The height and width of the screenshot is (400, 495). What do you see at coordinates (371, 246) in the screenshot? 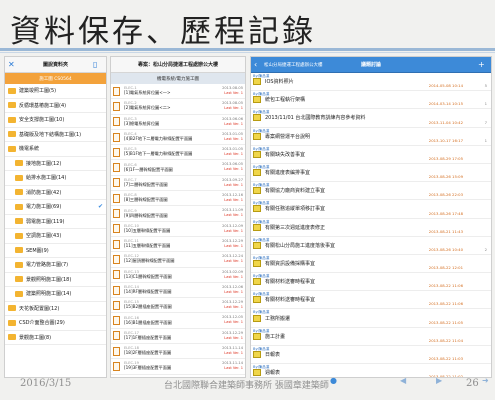
I see `topic-item: By:陳品漢 有關松山分局施工進度落後事宜 2013-08-26 10:40 2` at bounding box center [371, 246].